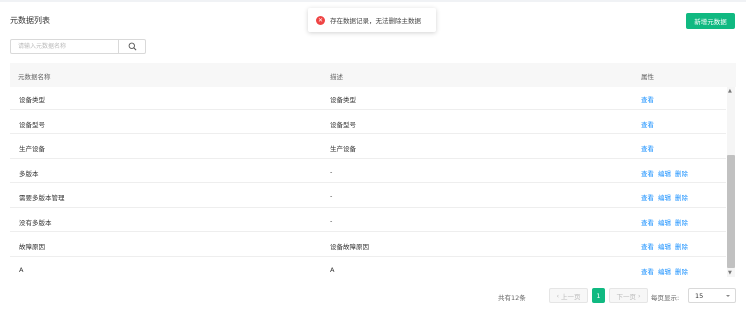 This screenshot has height=316, width=746. Describe the element at coordinates (375, 20) in the screenshot. I see `toast-message: 存在数据记录，无法删除主数据` at that location.